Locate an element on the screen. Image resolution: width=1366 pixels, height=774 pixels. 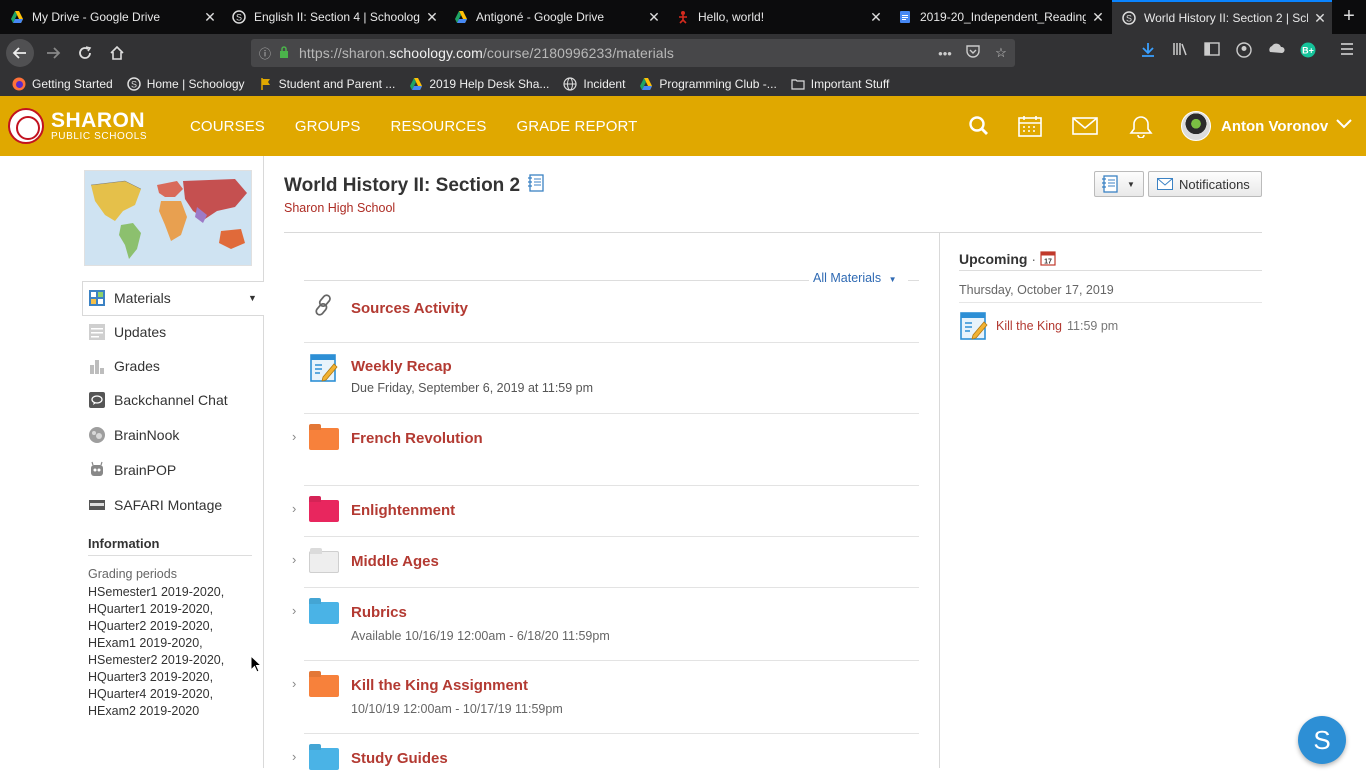
material-title: Kill the King Assignment is located at coordinates (439, 685).